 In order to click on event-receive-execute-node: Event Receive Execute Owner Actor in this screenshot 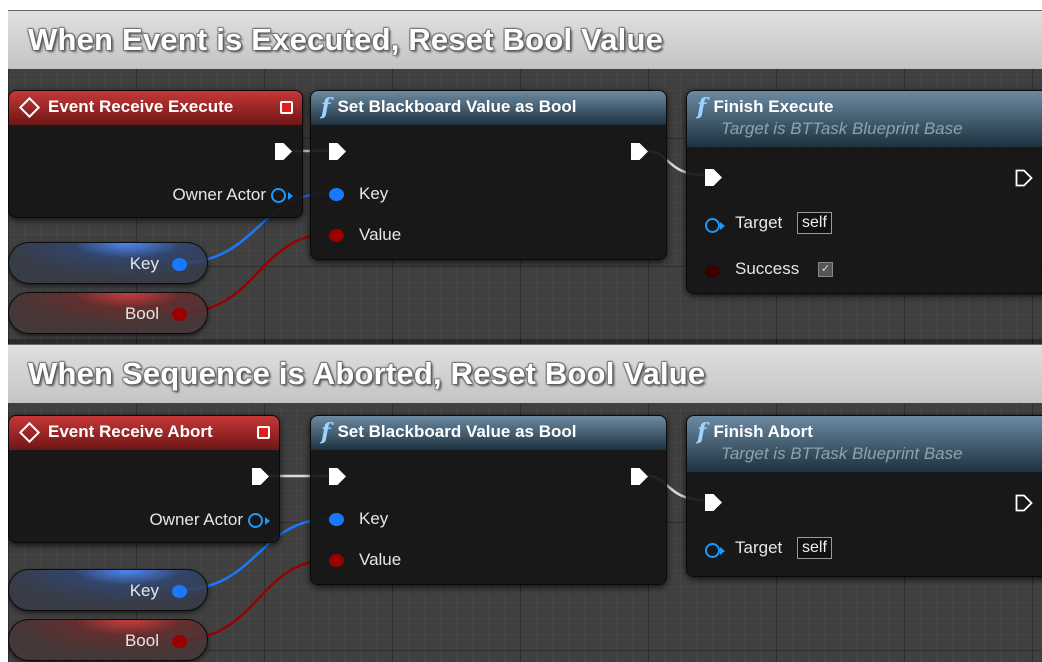, I will do `click(155, 154)`.